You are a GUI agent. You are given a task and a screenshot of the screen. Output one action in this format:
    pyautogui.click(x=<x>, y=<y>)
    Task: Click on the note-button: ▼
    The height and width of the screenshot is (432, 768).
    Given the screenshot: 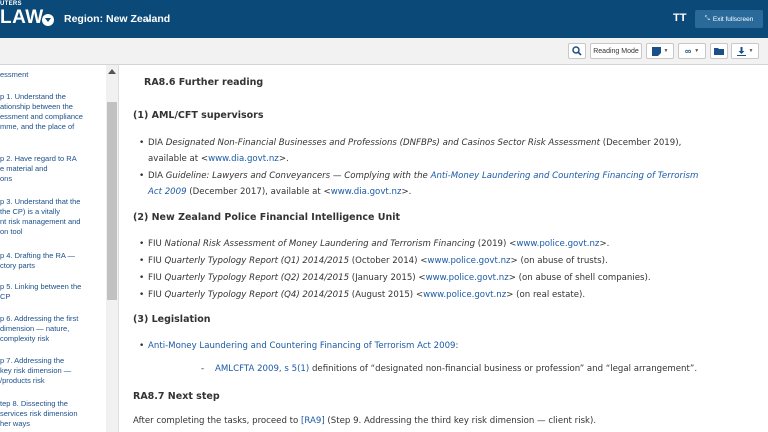 What is the action you would take?
    pyautogui.click(x=660, y=51)
    